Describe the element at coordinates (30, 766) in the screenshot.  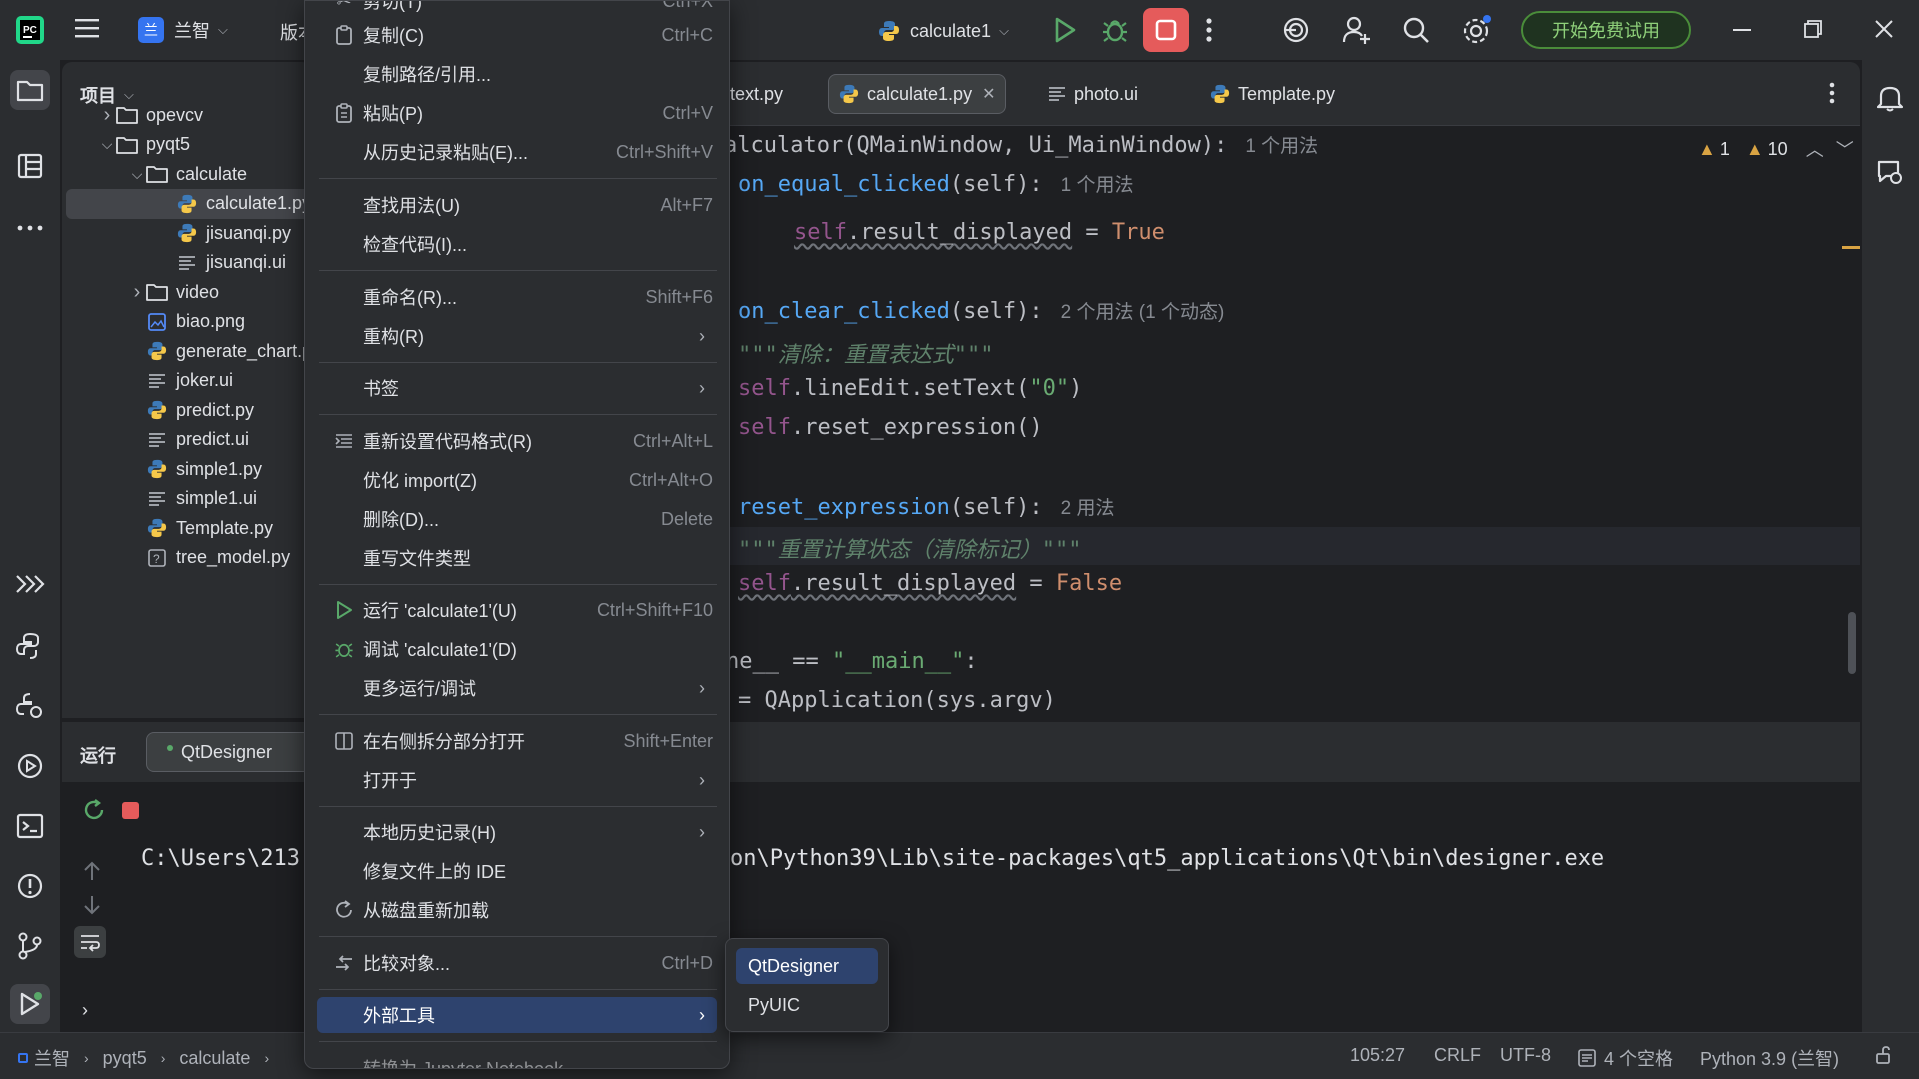
I see `services-icon` at that location.